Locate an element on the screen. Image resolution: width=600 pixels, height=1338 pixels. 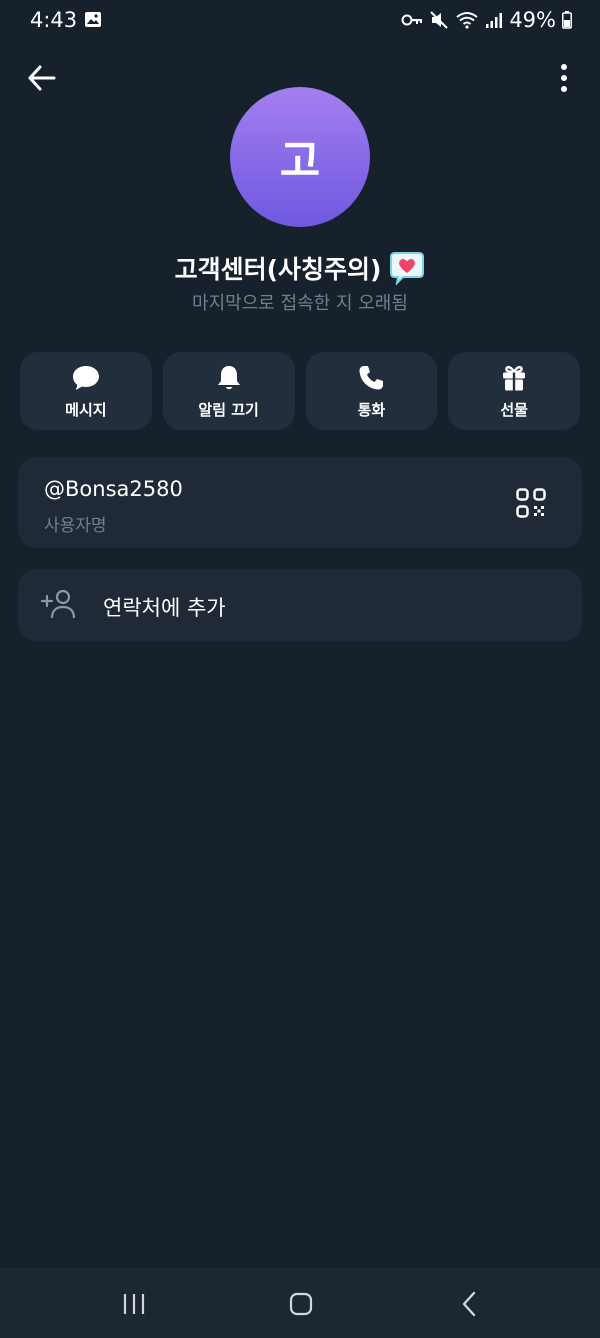
system-back-icon is located at coordinates (470, 1304).